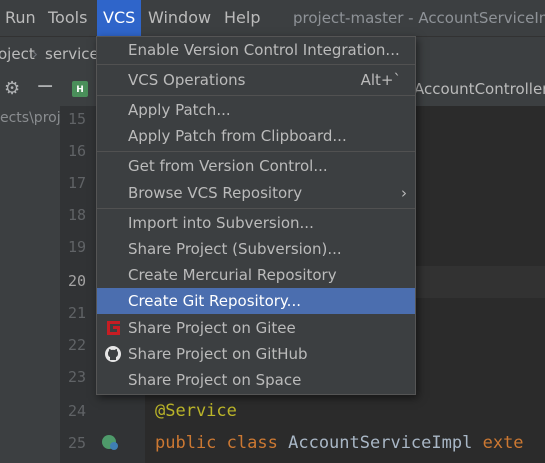  Describe the element at coordinates (21, 18) in the screenshot. I see `menu-run: Run` at that location.